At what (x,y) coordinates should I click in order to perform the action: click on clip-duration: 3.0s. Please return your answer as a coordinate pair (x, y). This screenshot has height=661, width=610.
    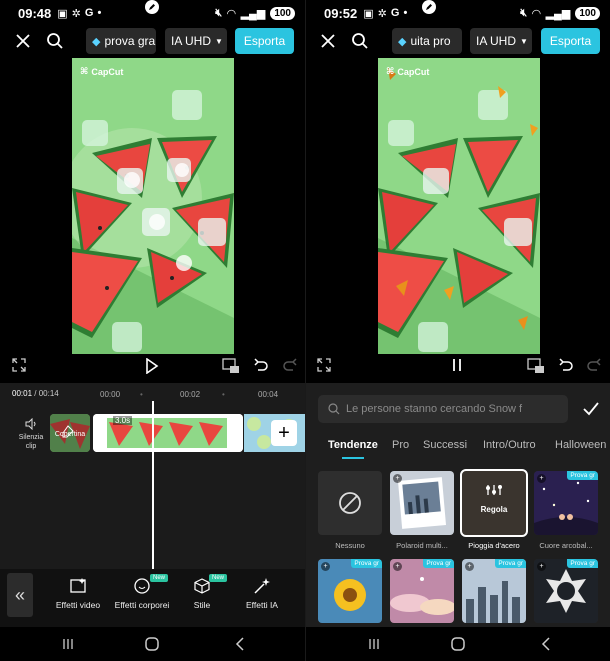
    Looking at the image, I should click on (123, 420).